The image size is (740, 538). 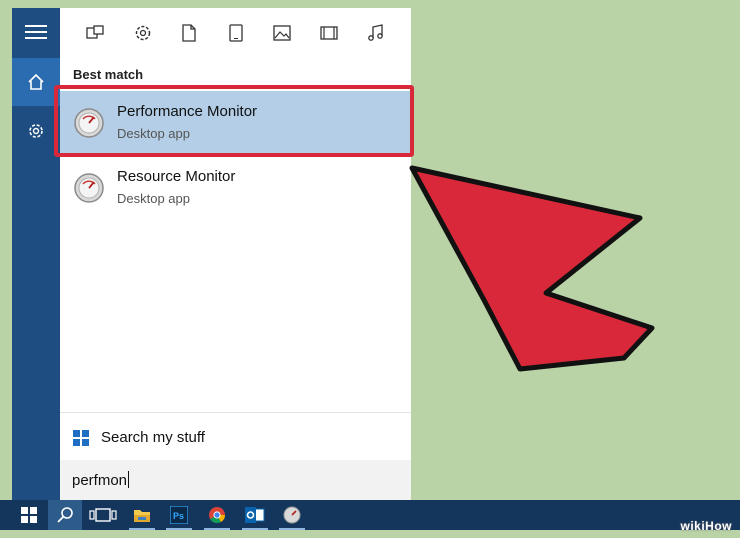 I want to click on taskbar-search-button, so click(x=65, y=515).